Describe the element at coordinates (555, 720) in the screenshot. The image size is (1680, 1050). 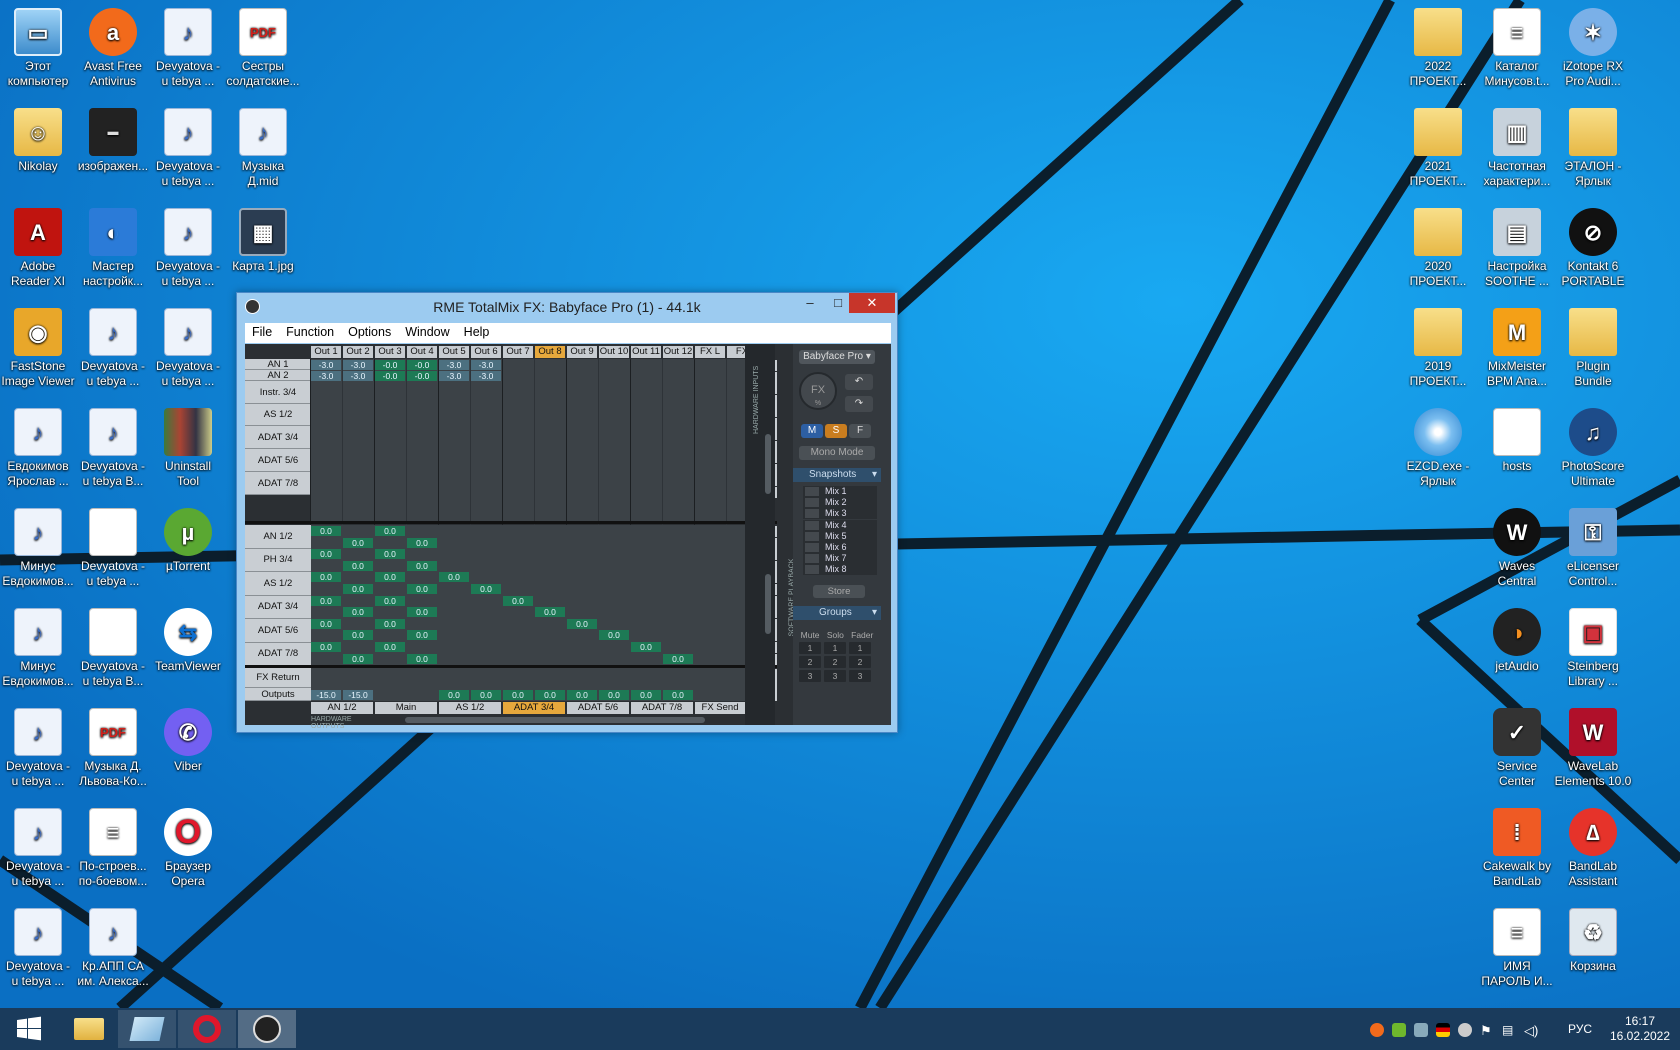
I see `horizontal-scrollbar` at that location.